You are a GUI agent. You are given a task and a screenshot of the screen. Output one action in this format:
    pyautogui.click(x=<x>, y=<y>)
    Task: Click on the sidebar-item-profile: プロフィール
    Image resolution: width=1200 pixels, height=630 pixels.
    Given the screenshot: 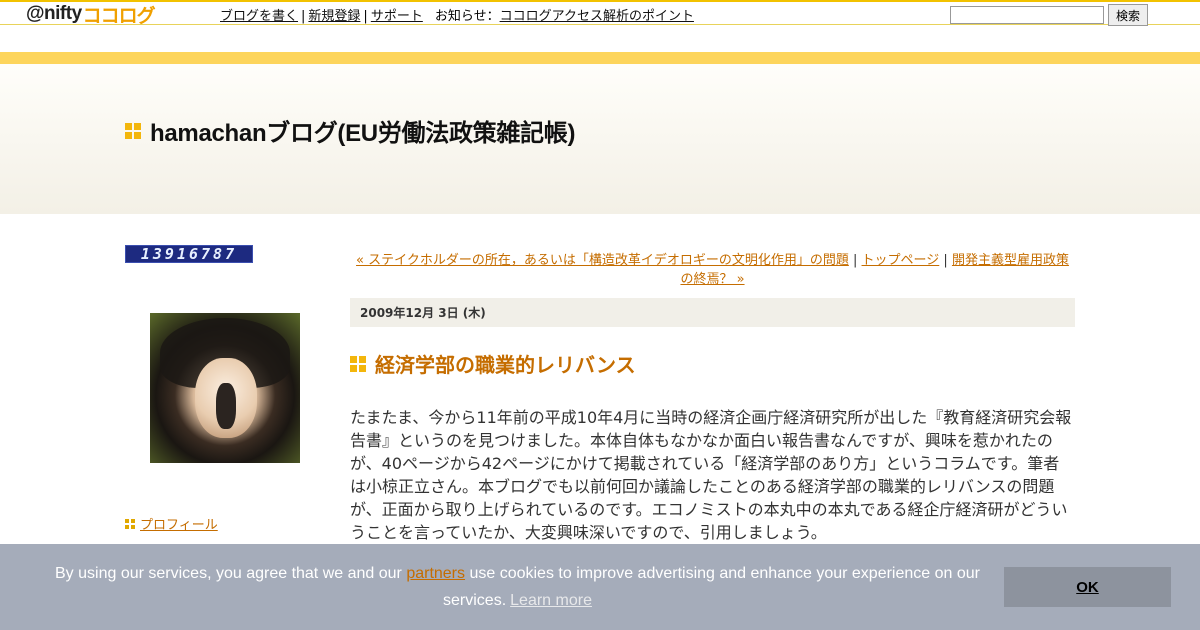 What is the action you would take?
    pyautogui.click(x=171, y=523)
    